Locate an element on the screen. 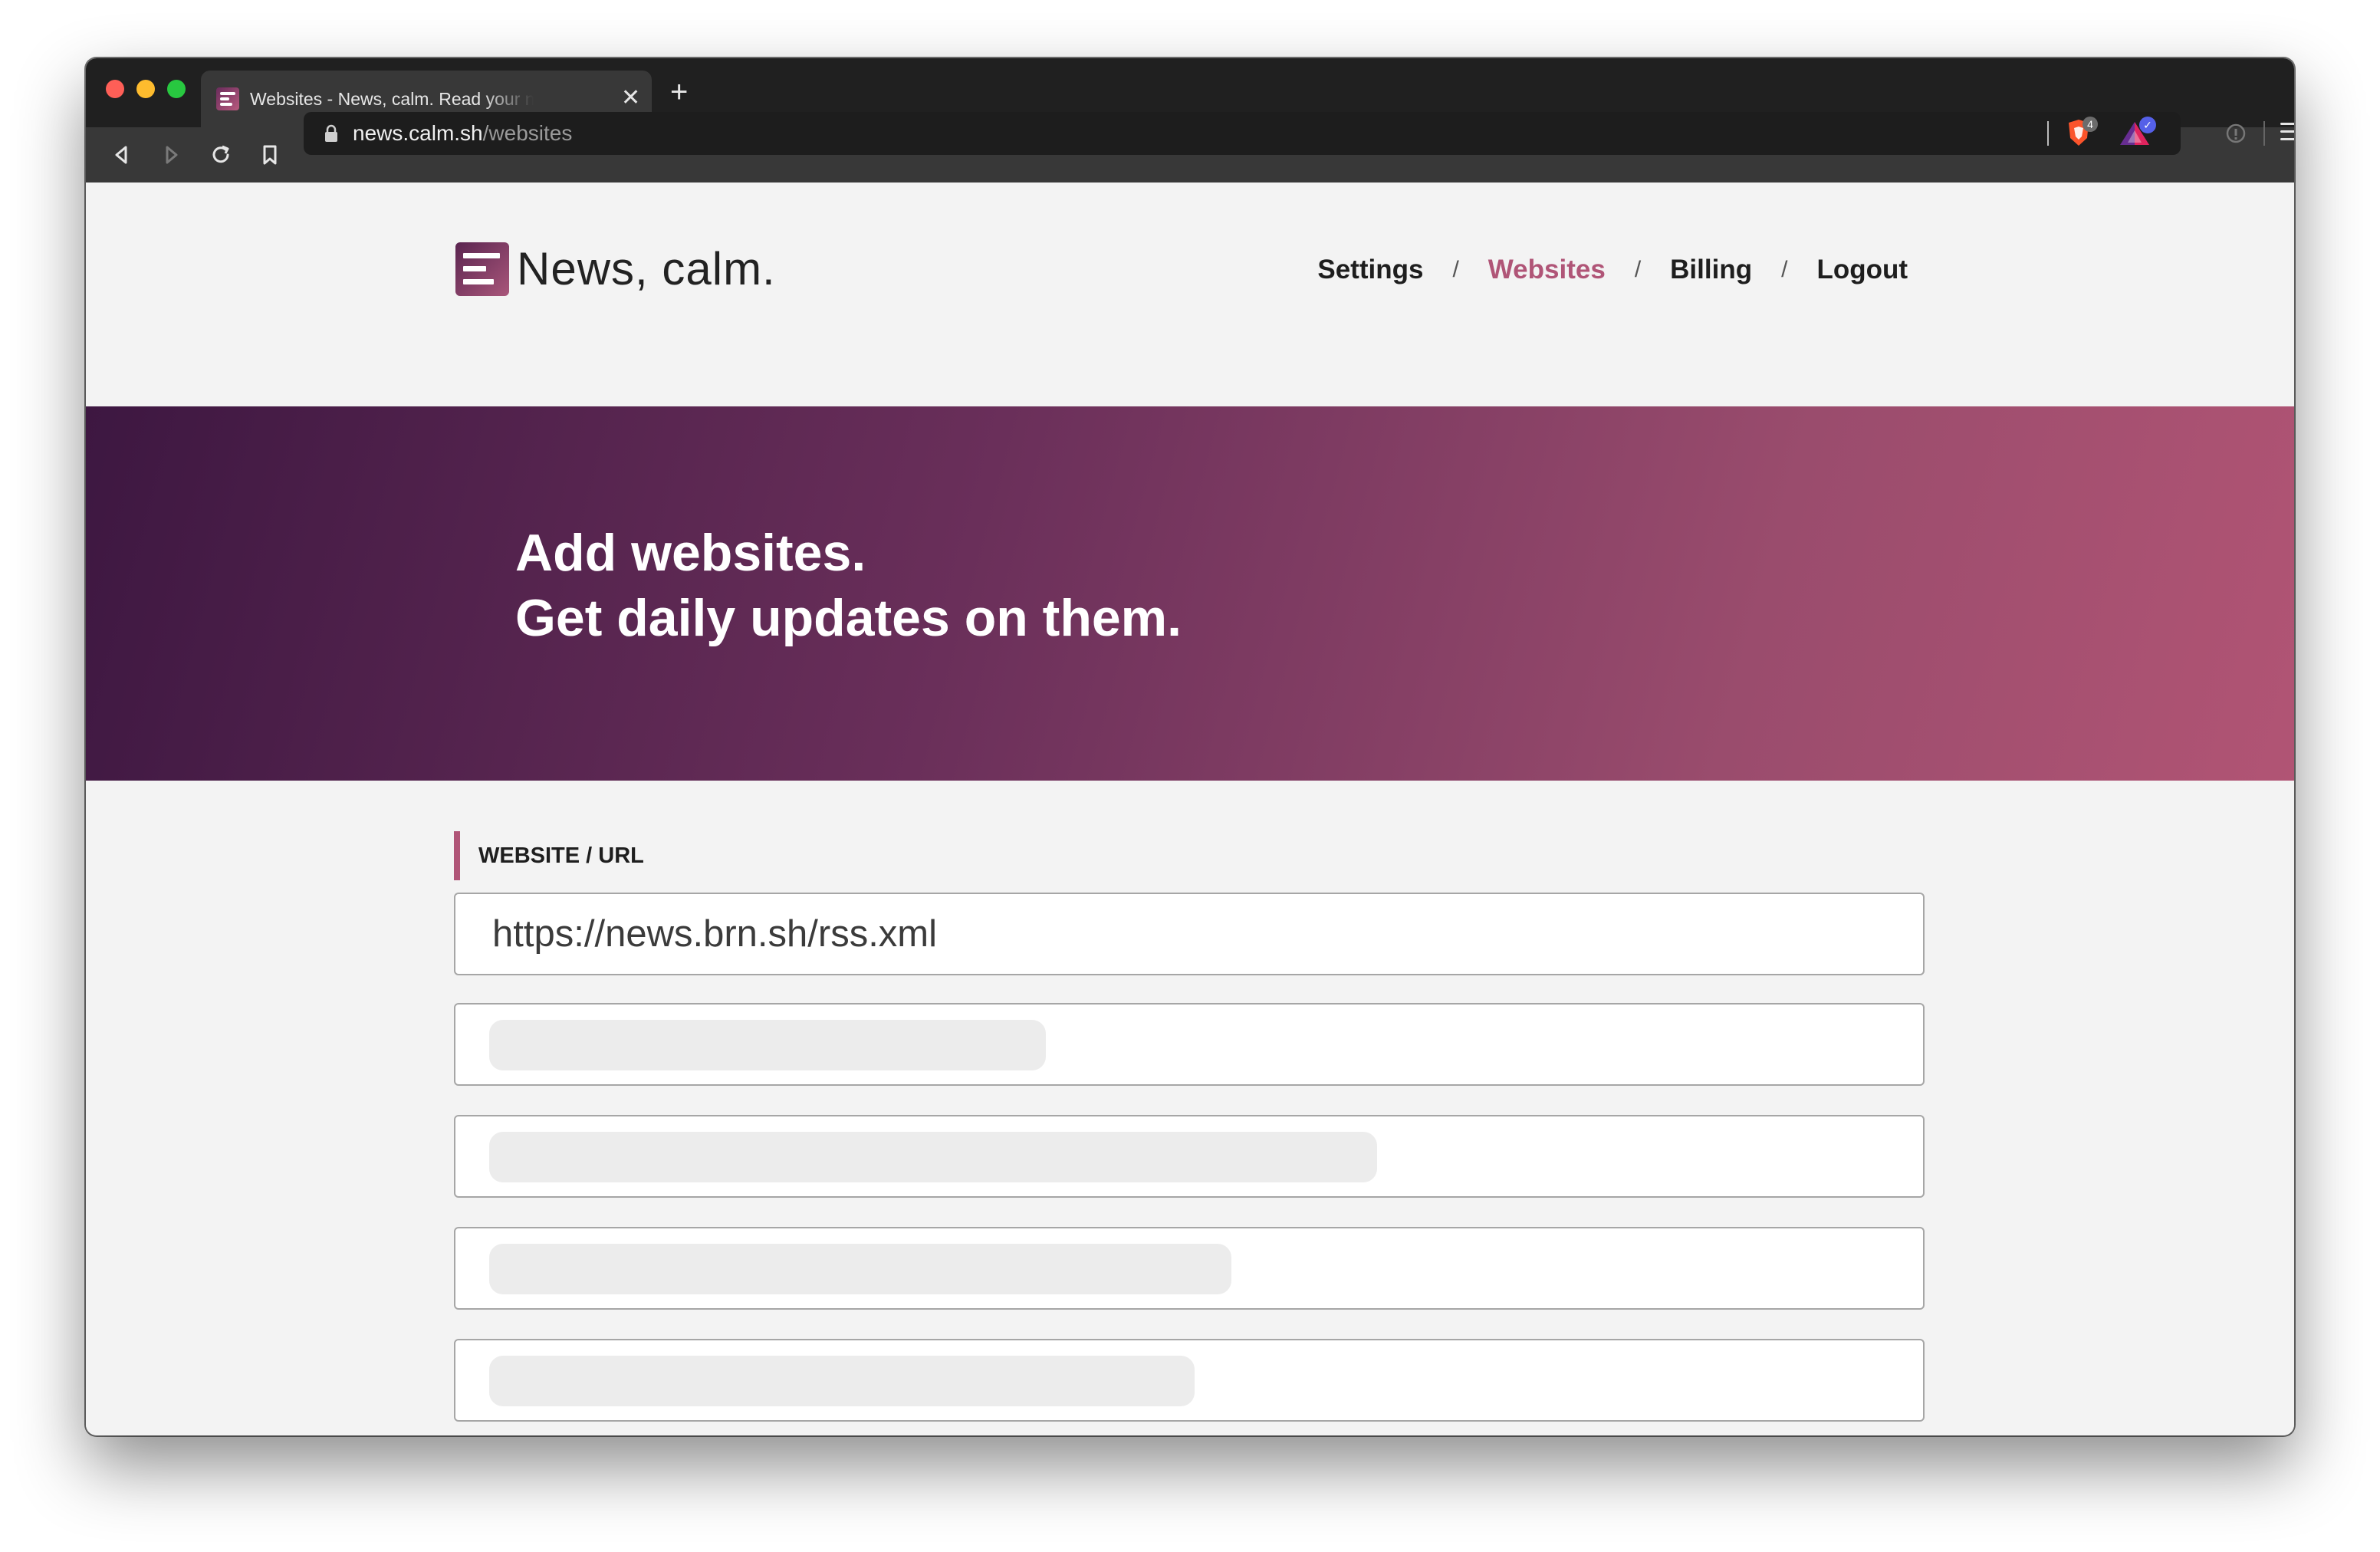  address-bar: news.calm.sh/websites is located at coordinates (1242, 133).